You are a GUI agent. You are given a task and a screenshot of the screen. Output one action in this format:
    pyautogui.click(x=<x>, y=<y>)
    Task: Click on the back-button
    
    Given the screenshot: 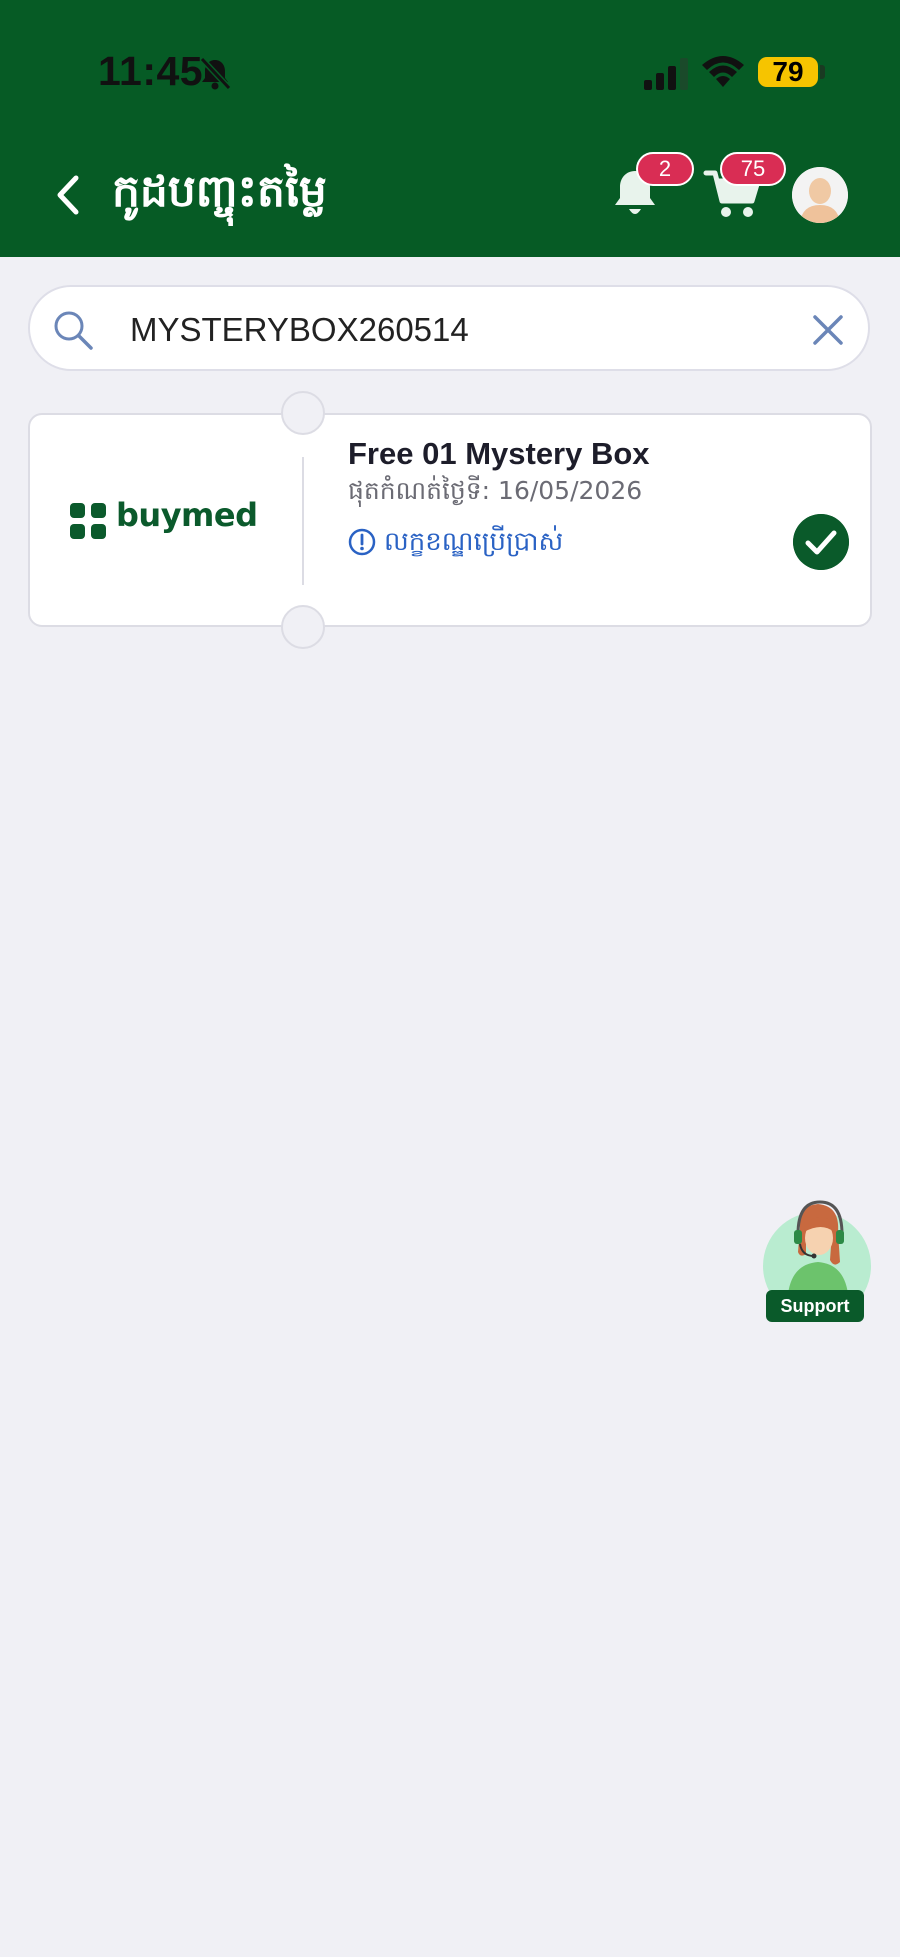 What is the action you would take?
    pyautogui.click(x=68, y=195)
    